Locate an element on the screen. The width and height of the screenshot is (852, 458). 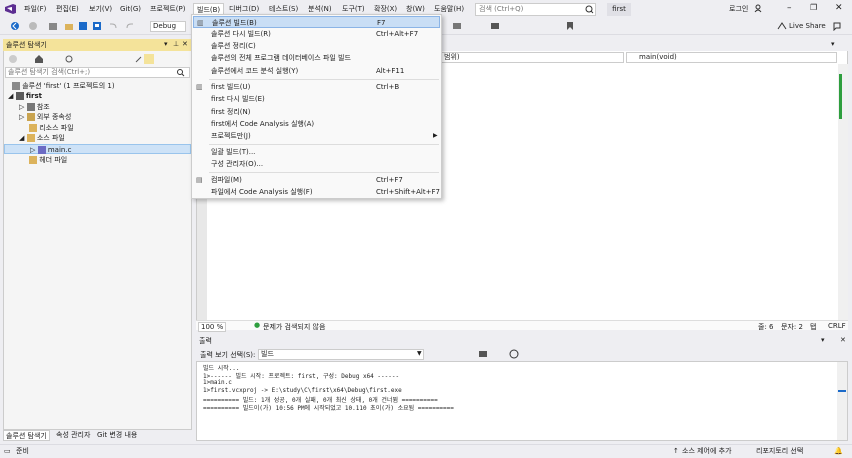
minimize-button: – is located at coordinates (789, 8).